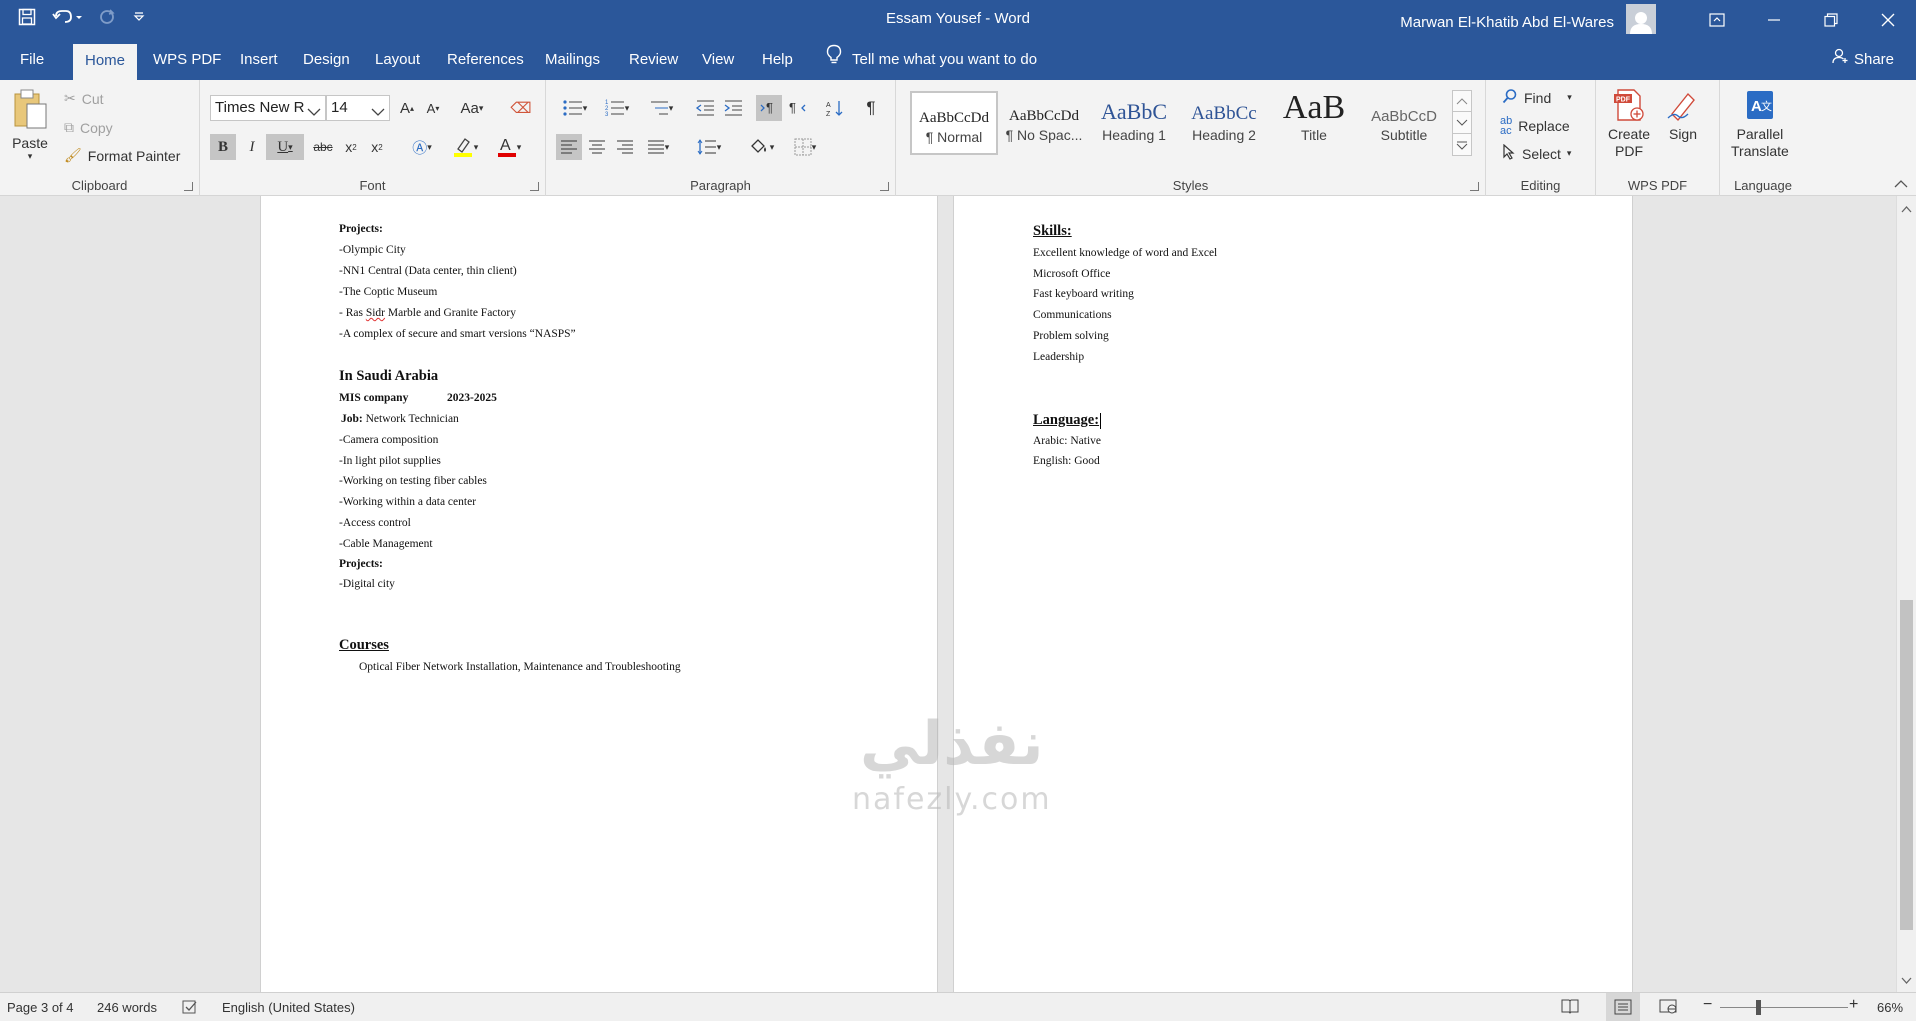  I want to click on ltr-direction-icon: ¶, so click(769, 108).